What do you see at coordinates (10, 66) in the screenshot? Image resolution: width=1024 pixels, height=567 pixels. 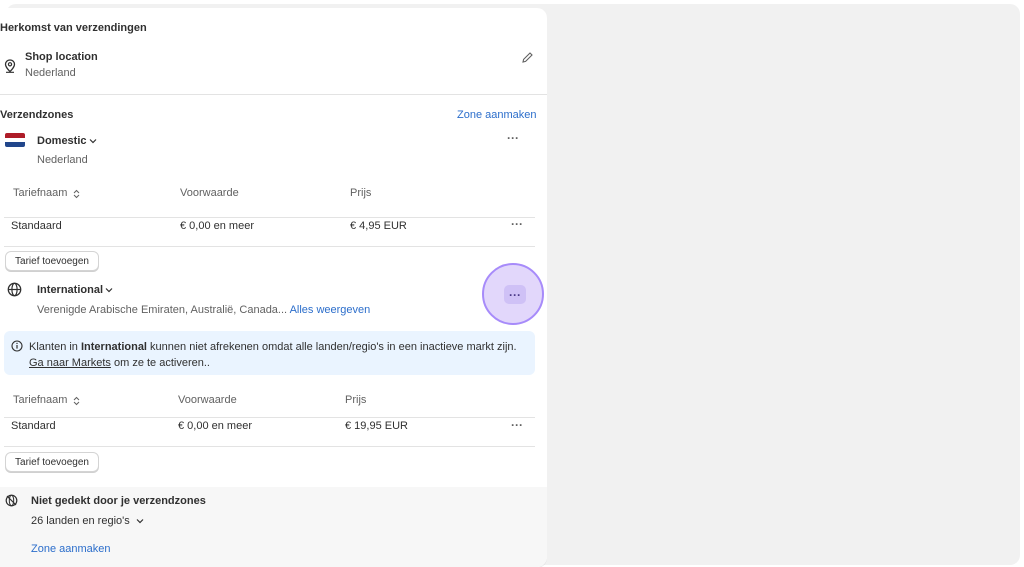 I see `location-pin-icon` at bounding box center [10, 66].